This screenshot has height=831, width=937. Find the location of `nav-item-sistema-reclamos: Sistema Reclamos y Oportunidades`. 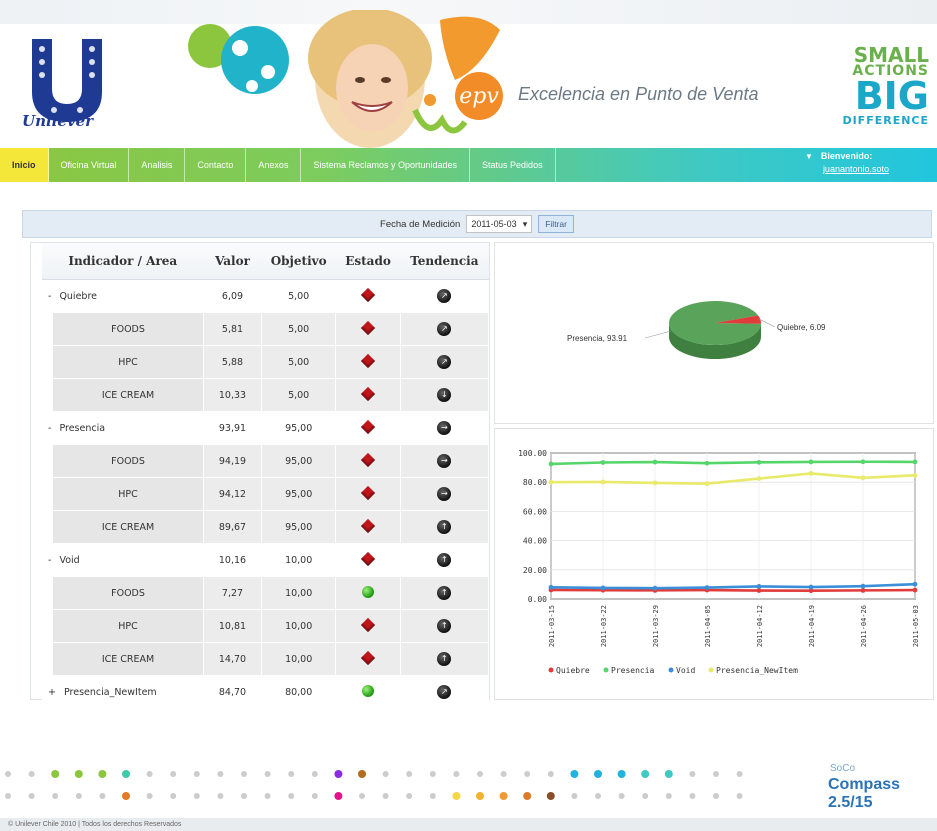

nav-item-sistema-reclamos: Sistema Reclamos y Oportunidades is located at coordinates (386, 165).